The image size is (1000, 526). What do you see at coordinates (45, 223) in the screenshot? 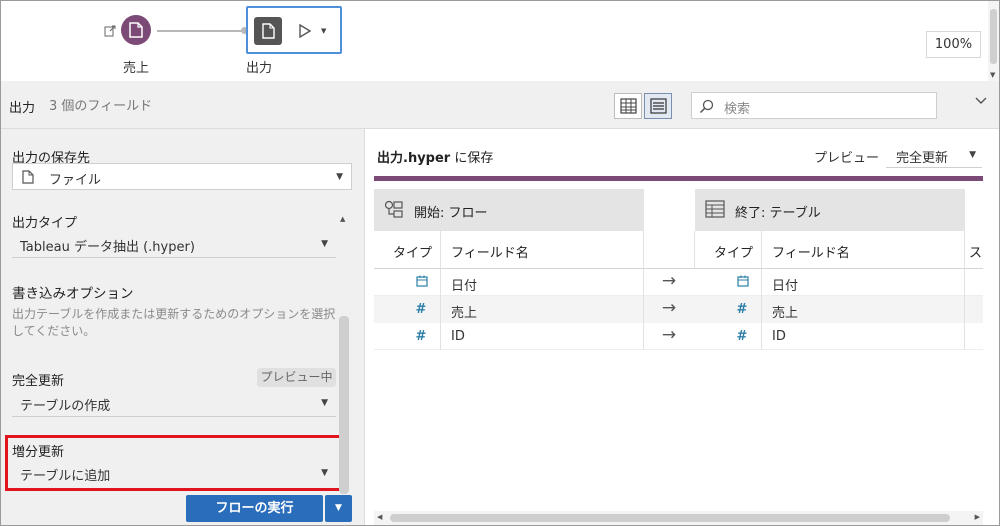
I see `output-type-label: 出力タイプ` at bounding box center [45, 223].